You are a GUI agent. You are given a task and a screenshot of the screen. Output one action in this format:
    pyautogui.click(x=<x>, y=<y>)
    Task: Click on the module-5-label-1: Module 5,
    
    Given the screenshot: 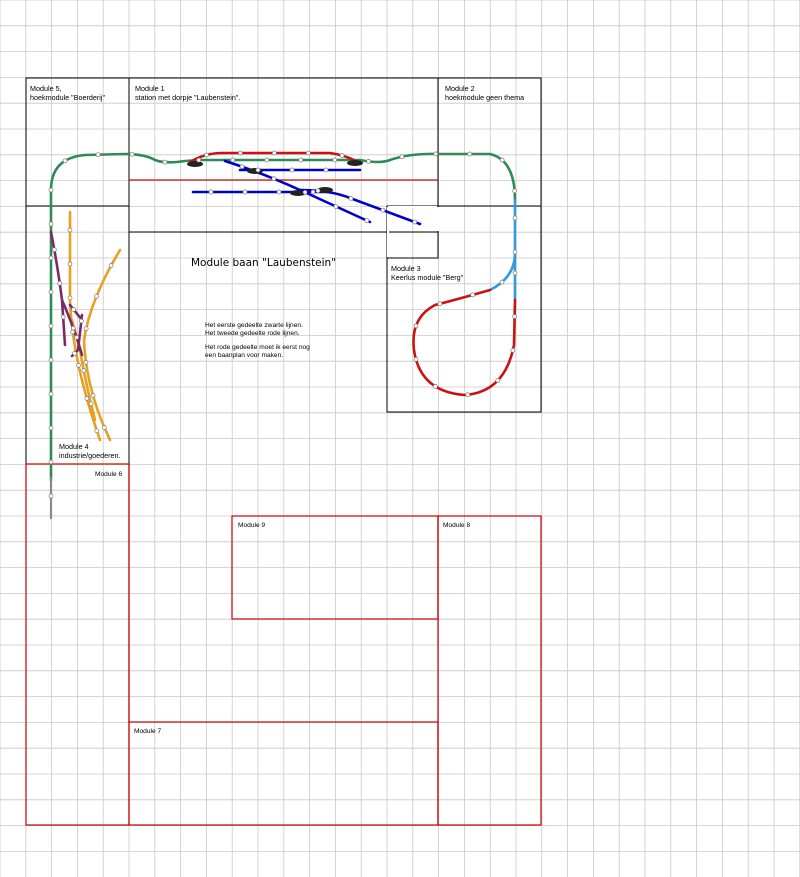 What is the action you would take?
    pyautogui.click(x=46, y=88)
    